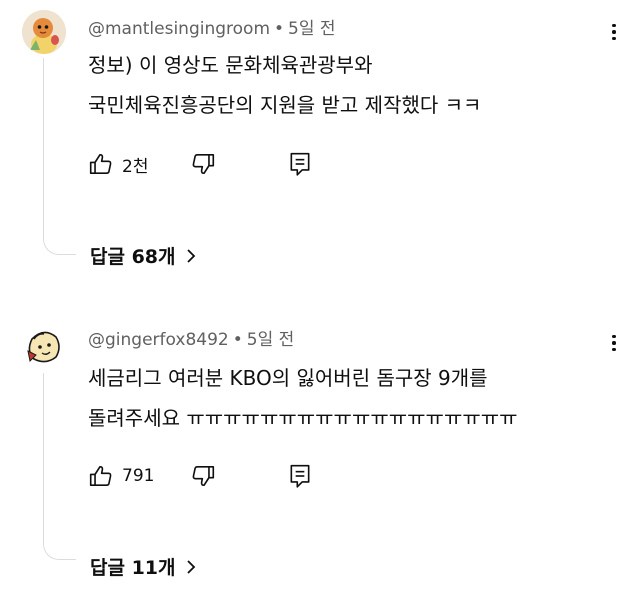 This screenshot has height=601, width=640. I want to click on comment-text-line: 정보) 이 영상도 문화체육관광부와, so click(230, 65).